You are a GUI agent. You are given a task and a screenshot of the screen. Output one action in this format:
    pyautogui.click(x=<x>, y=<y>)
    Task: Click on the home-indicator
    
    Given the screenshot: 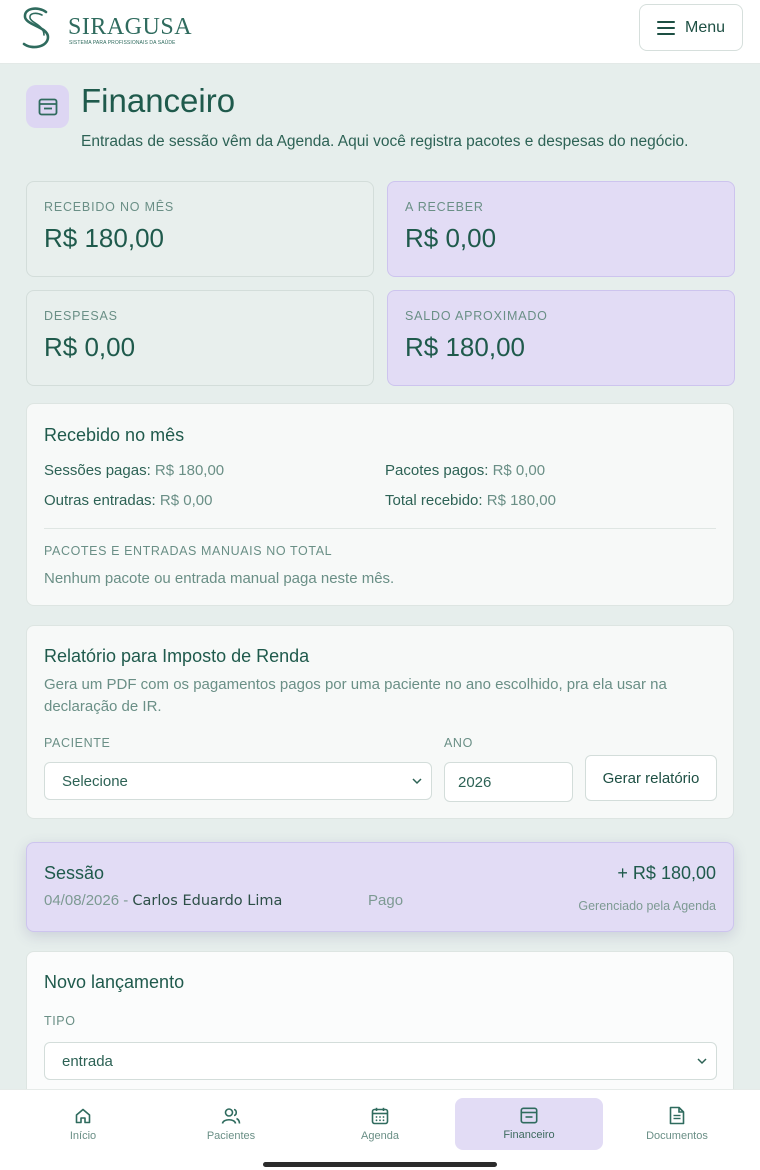 What is the action you would take?
    pyautogui.click(x=380, y=1164)
    